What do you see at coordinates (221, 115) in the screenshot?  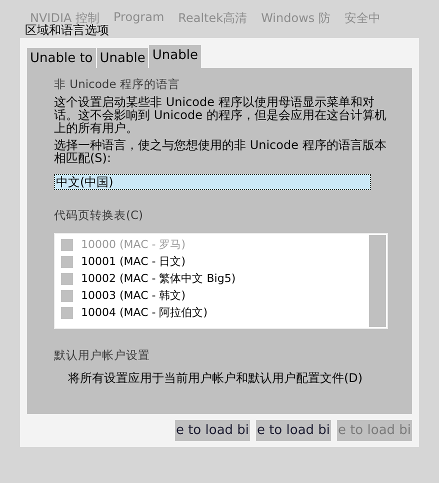 I see `description-text: 这个设置启动某些非 Unicode 程序以使用母语显示菜单和对话。这不会影响到 Unicode 的程序，但是会应用在这台计算机上的所有用户。` at bounding box center [221, 115].